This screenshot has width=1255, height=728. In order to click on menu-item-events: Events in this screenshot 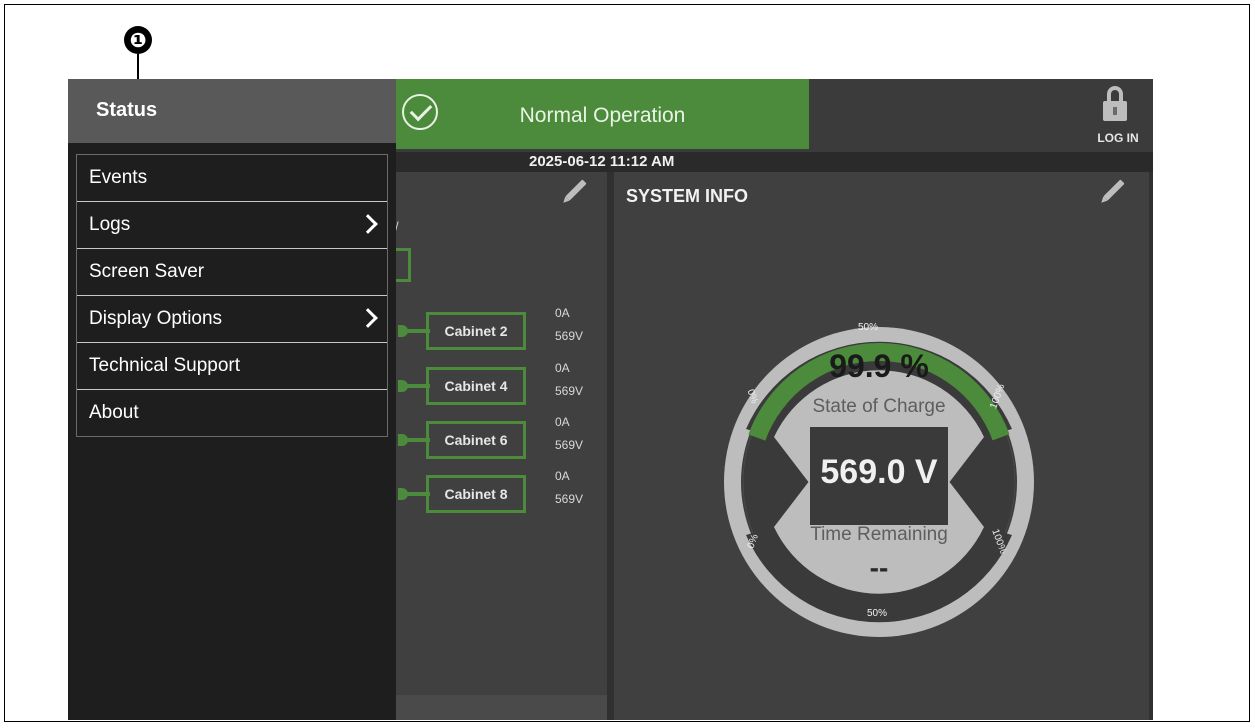, I will do `click(232, 178)`.